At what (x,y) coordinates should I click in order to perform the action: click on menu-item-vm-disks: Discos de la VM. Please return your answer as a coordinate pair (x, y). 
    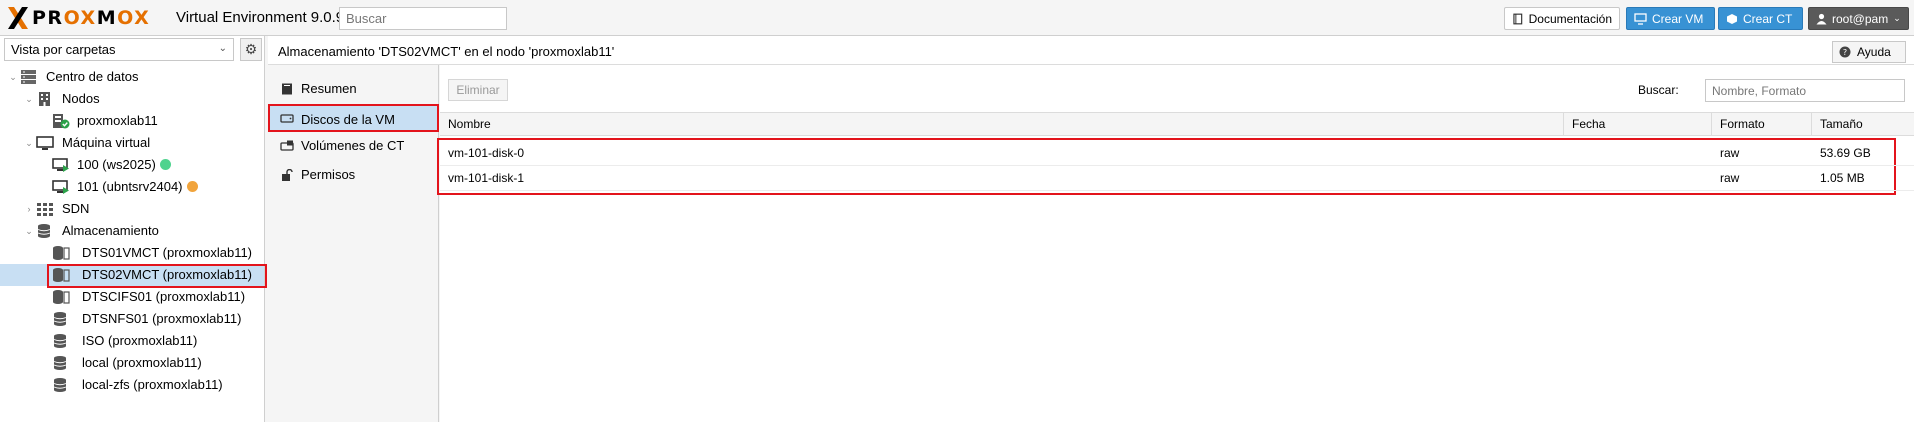
    Looking at the image, I should click on (353, 118).